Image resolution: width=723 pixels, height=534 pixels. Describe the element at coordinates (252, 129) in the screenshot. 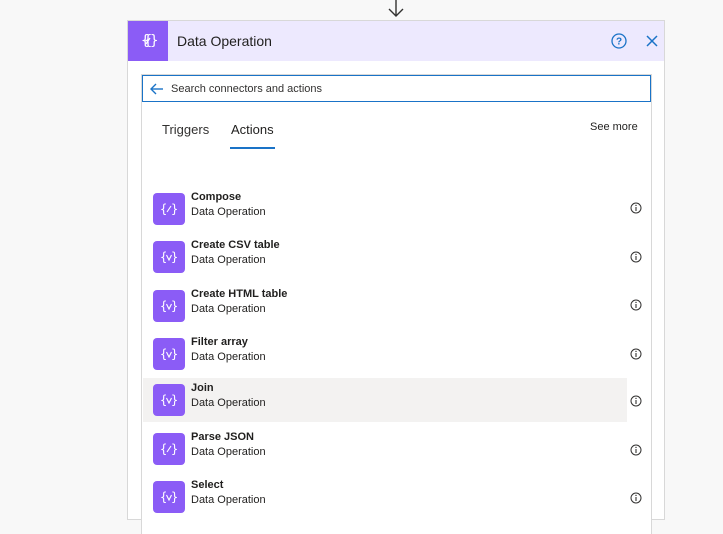

I see `tab-actions: Actions` at that location.